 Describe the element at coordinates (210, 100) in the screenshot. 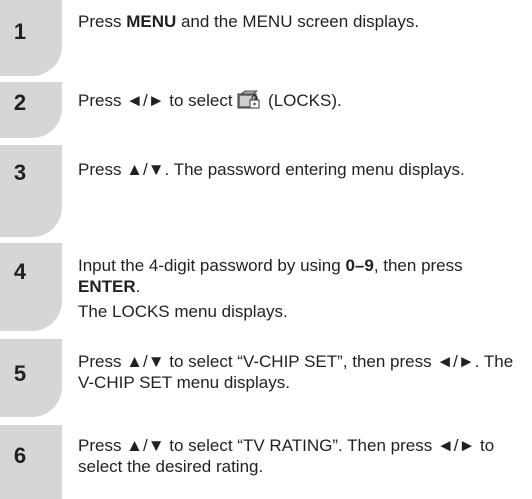

I see `step-text: Press ◄/► to select (LOCKS).` at that location.